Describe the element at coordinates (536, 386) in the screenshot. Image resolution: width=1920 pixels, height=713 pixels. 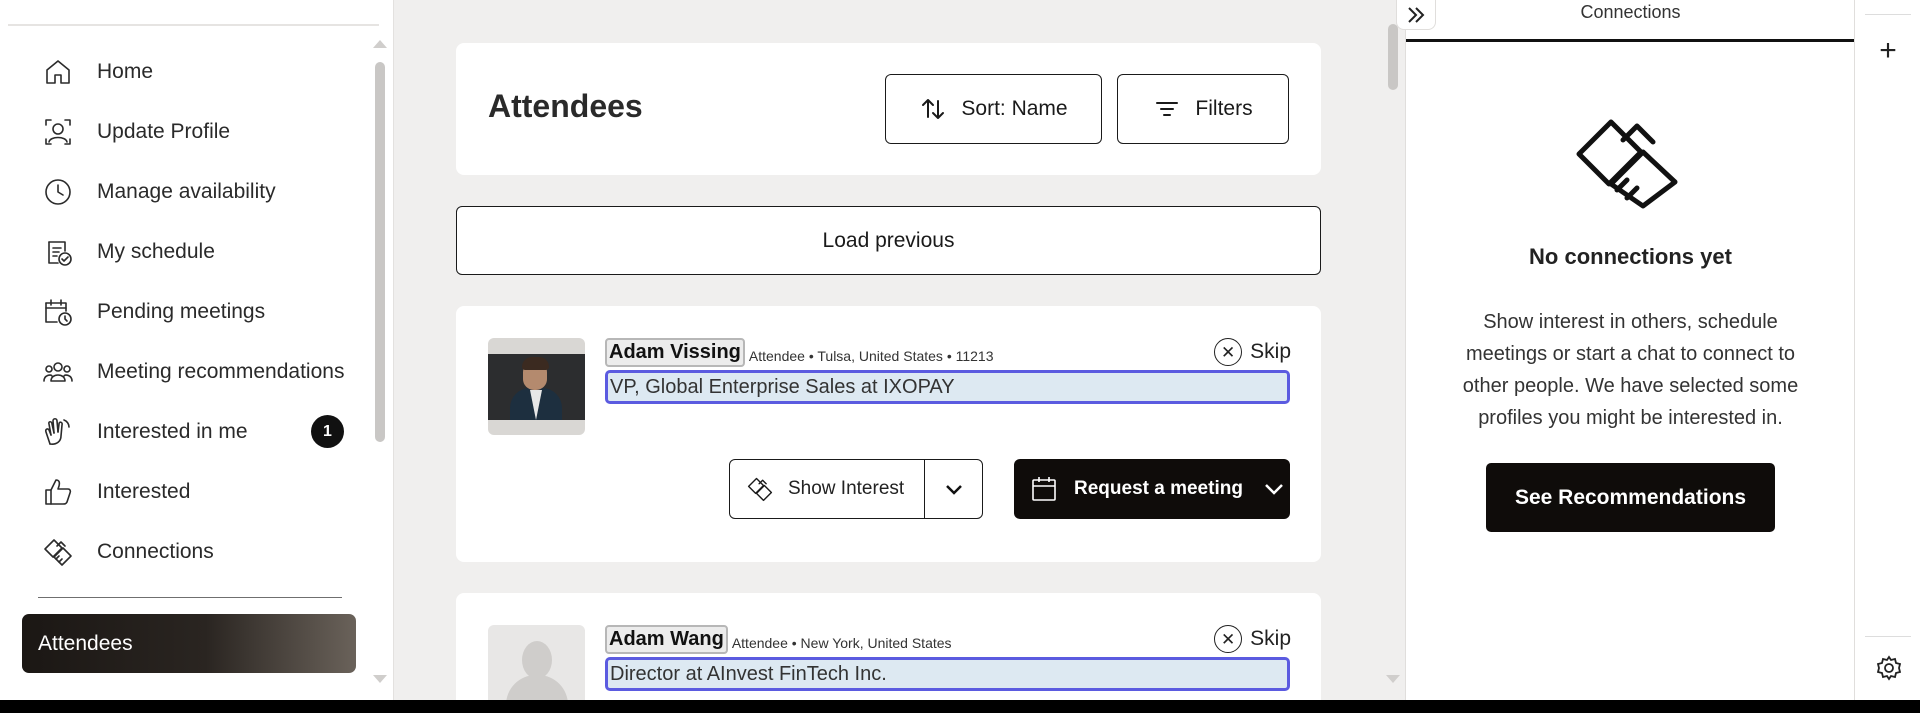
I see `avatar` at that location.